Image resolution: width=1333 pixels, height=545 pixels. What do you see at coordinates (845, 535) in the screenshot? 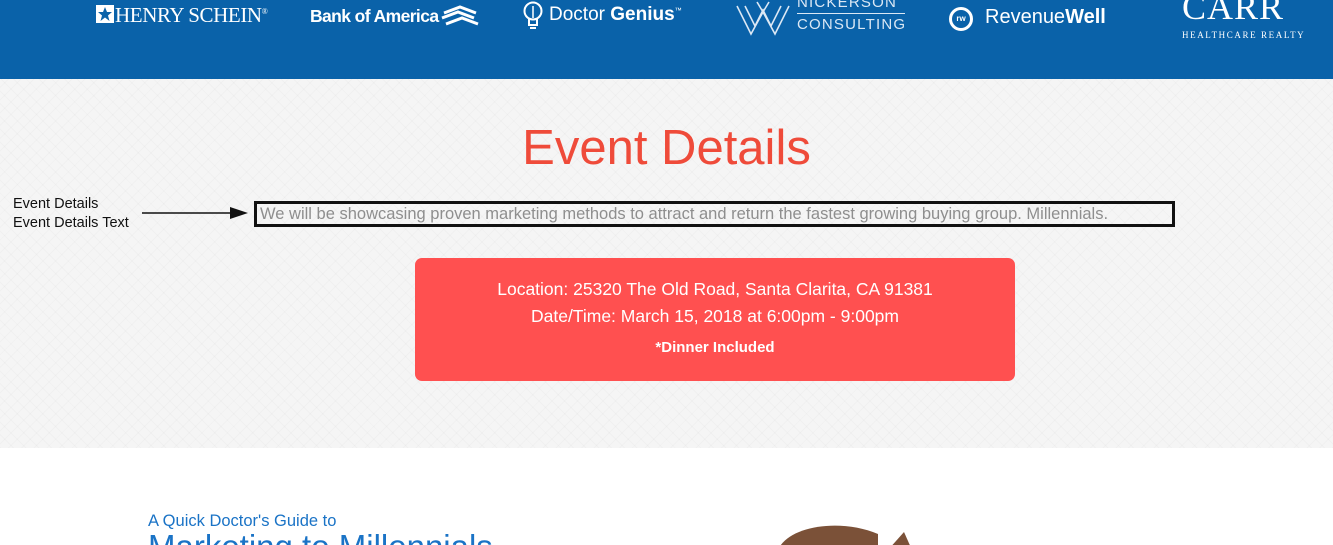
I see `guide-illustration` at bounding box center [845, 535].